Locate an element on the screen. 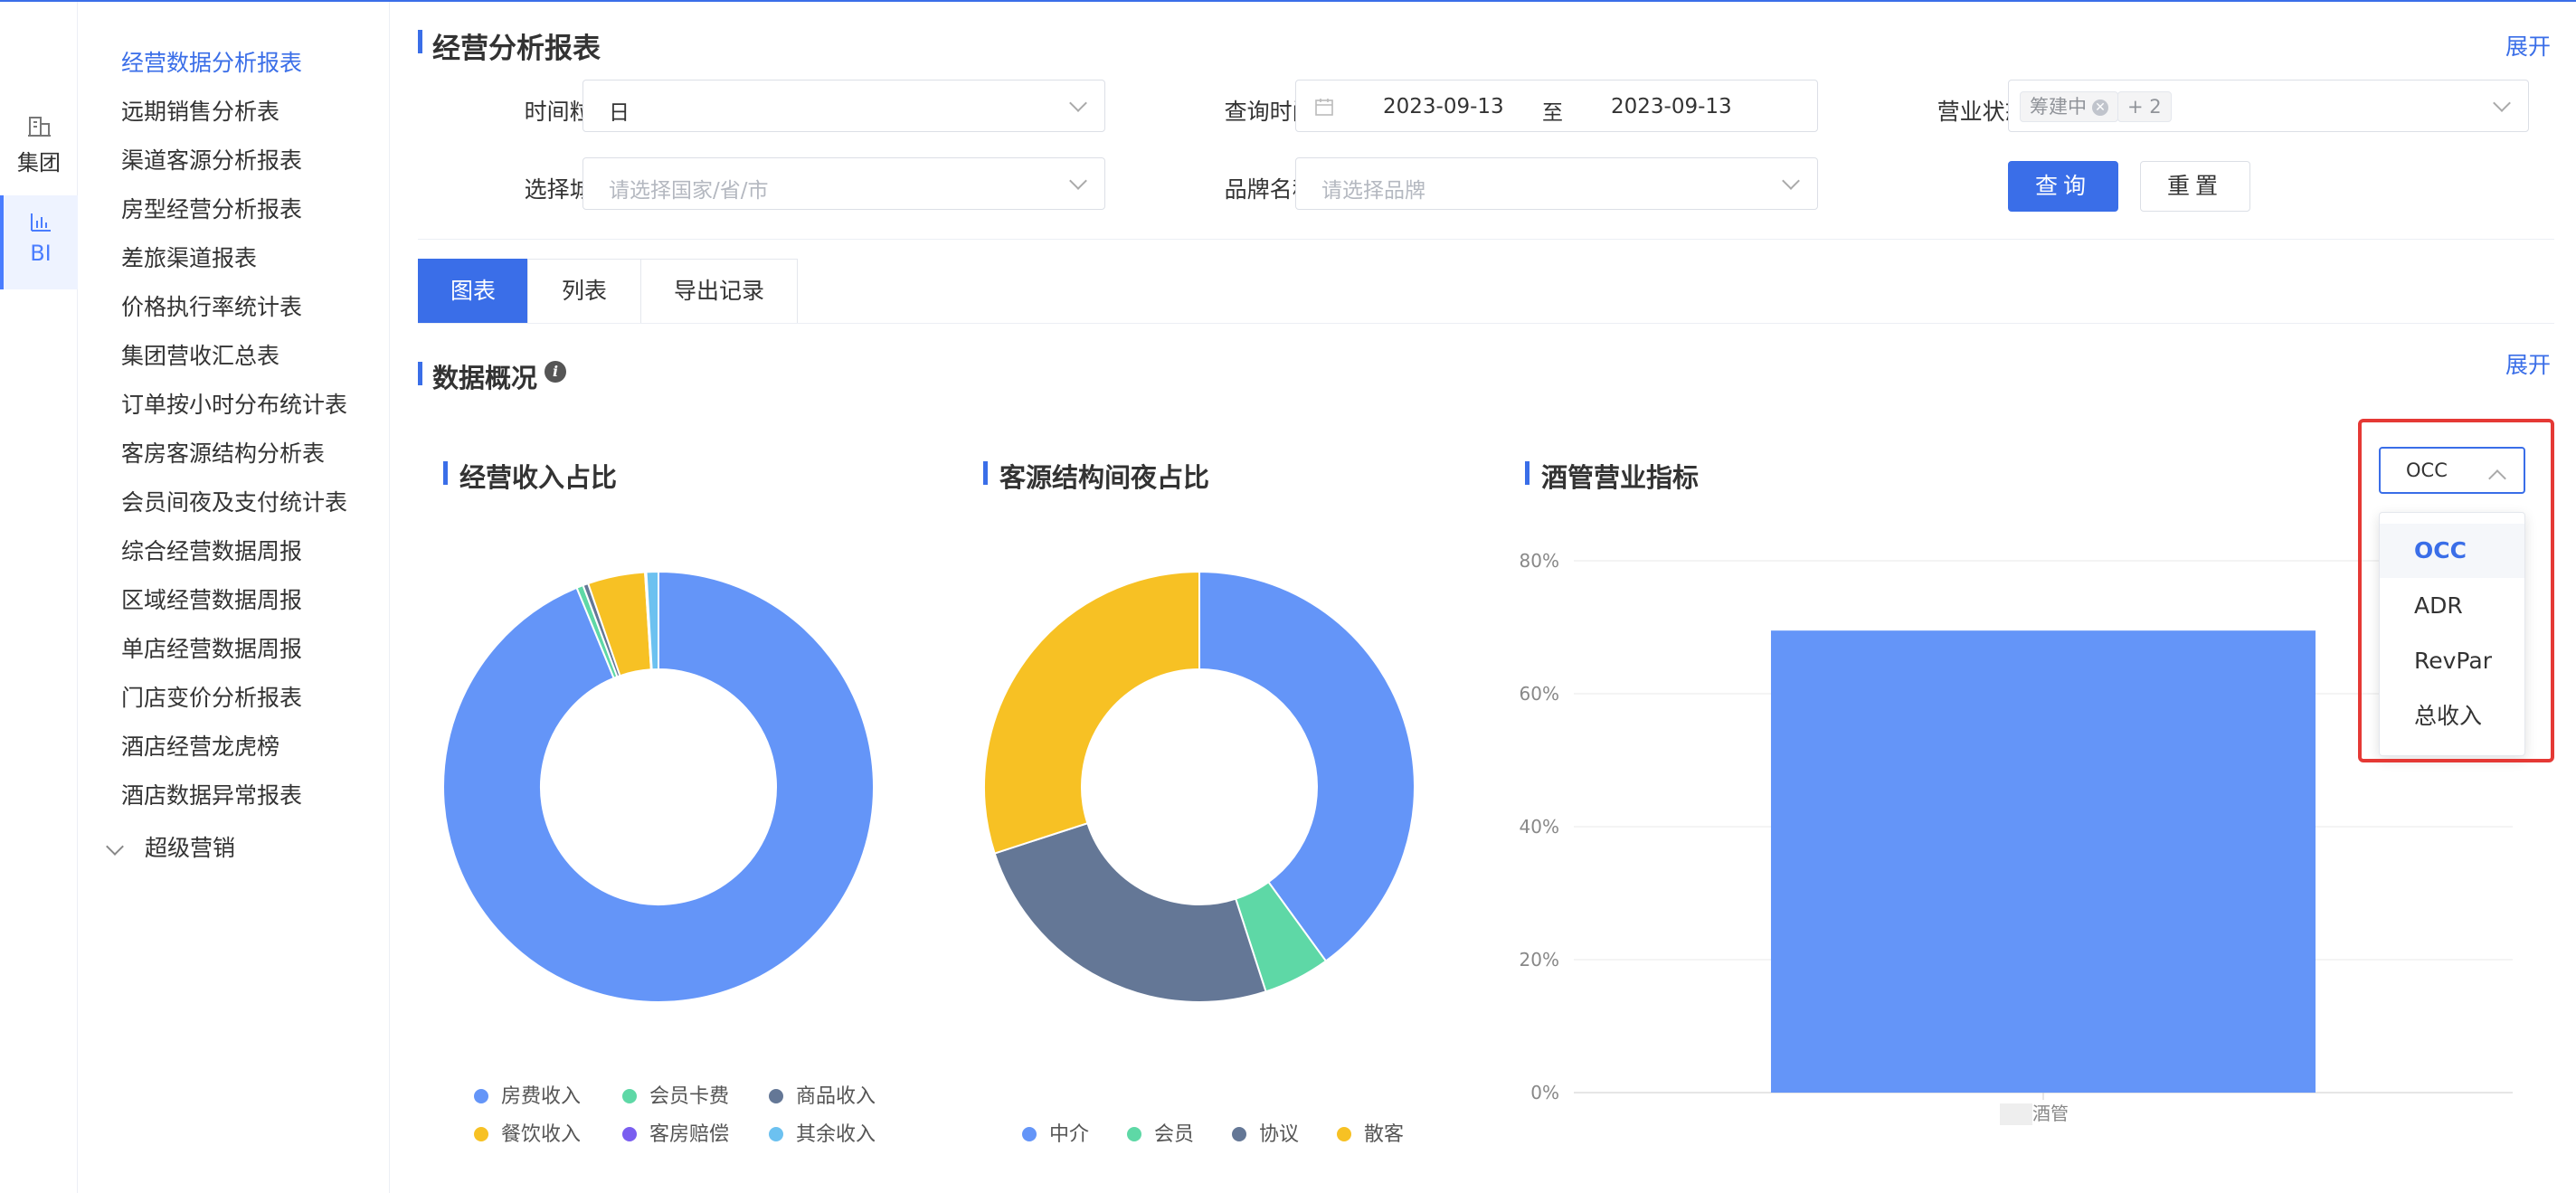 The height and width of the screenshot is (1193, 2576). source-chart-title: 客源结构间夜占比 is located at coordinates (1104, 477).